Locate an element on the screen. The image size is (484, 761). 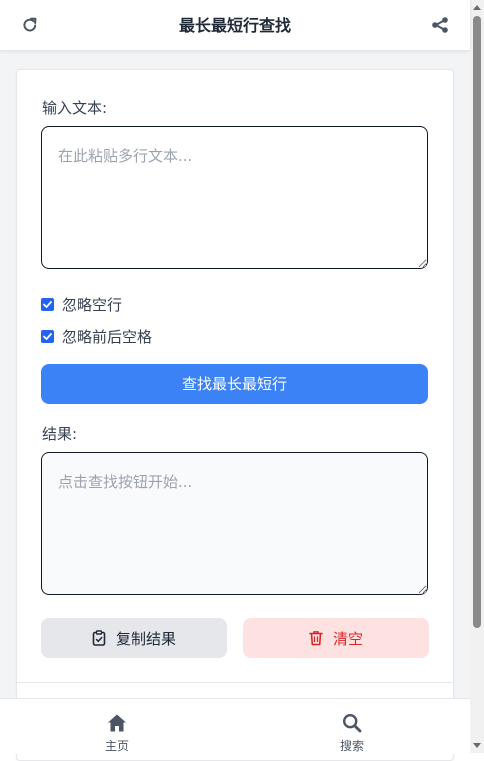
share-icon is located at coordinates (440, 25).